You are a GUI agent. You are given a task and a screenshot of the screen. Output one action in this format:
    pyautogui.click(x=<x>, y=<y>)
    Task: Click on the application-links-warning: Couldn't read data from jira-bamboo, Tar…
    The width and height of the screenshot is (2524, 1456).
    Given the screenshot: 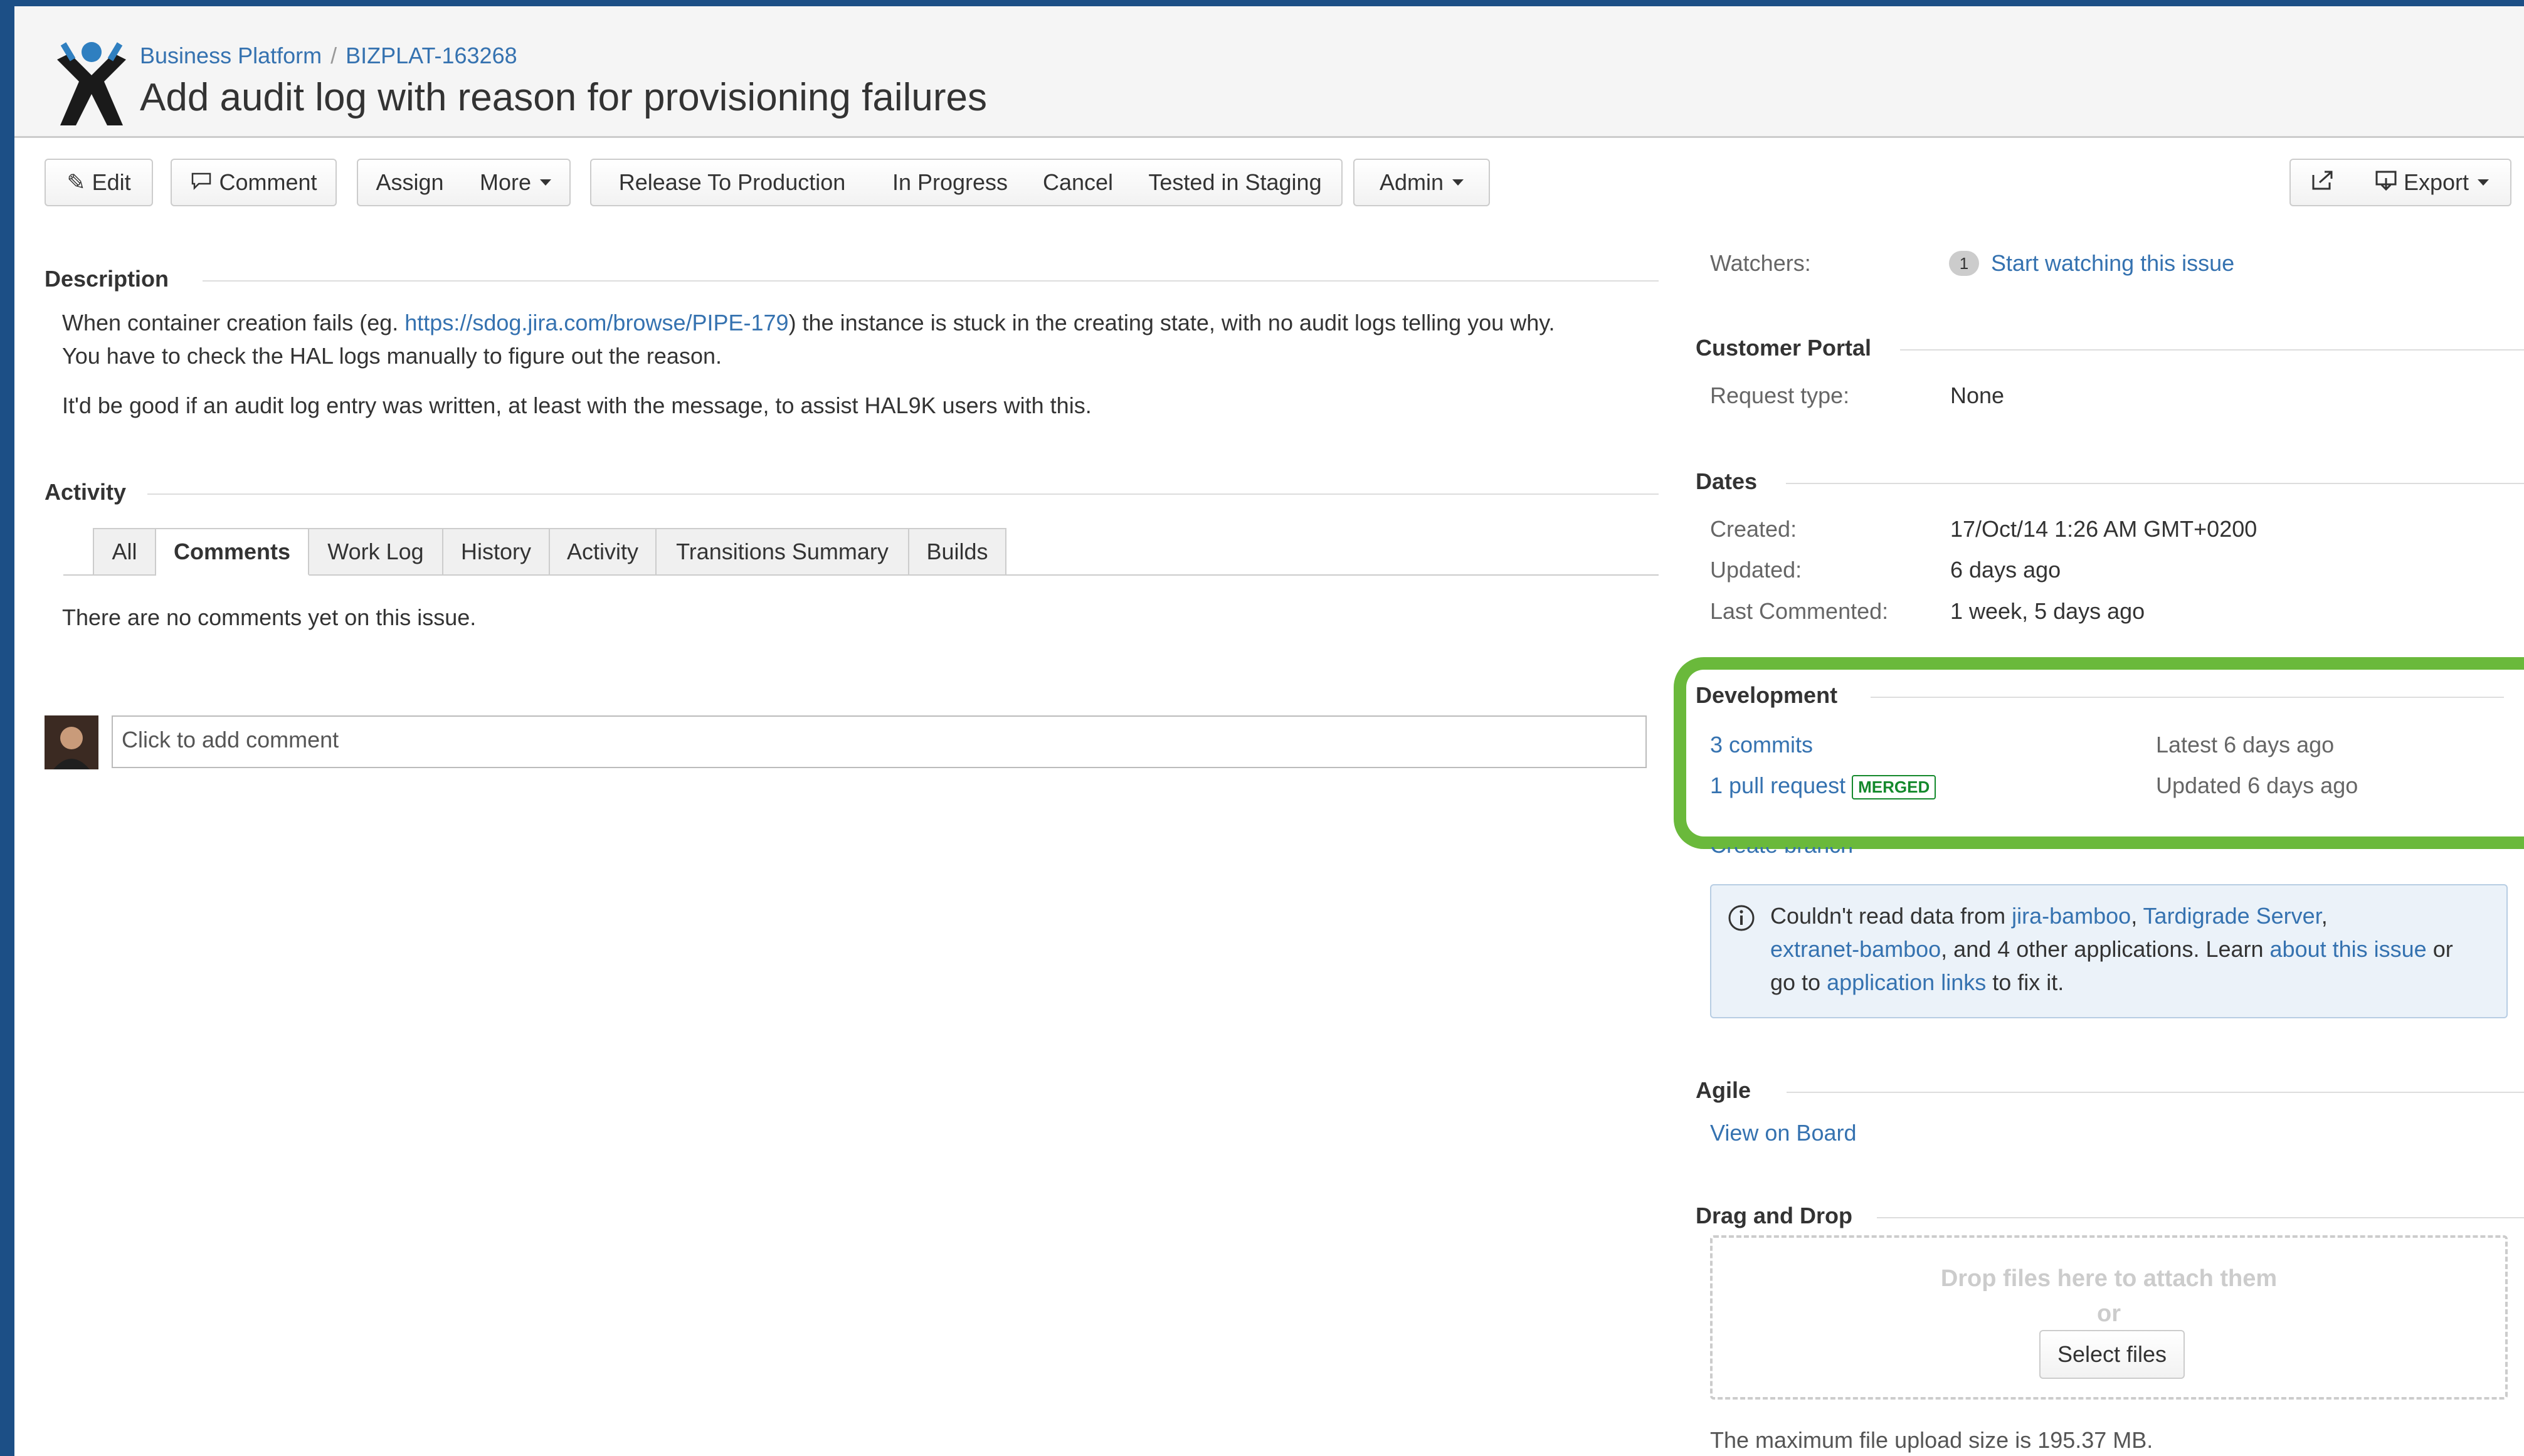 What is the action you would take?
    pyautogui.click(x=2109, y=951)
    